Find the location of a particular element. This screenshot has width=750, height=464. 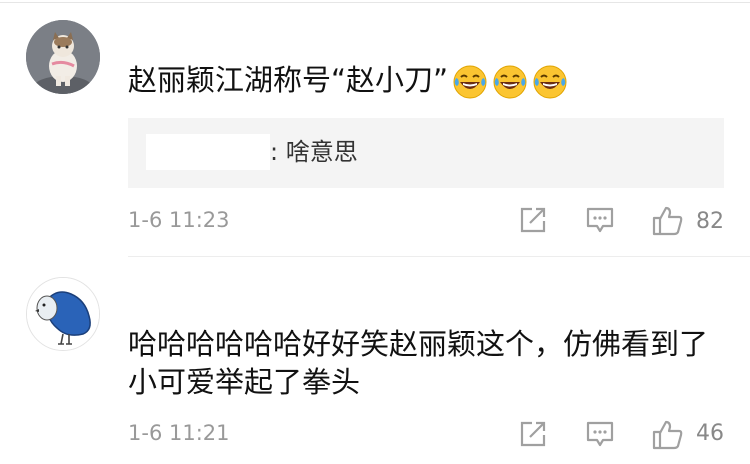

comment-divider is located at coordinates (439, 256).